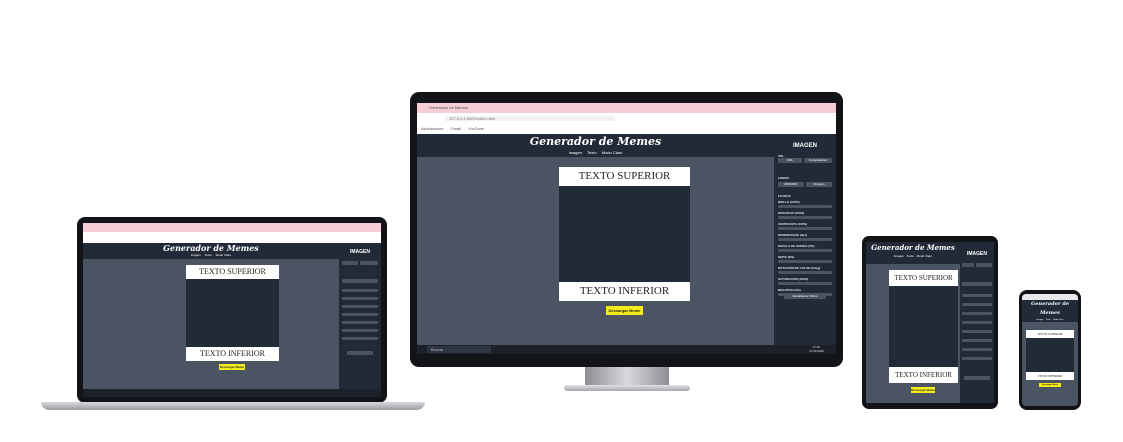 The image size is (1123, 442). What do you see at coordinates (790, 160) in the screenshot?
I see `url-button: URL` at bounding box center [790, 160].